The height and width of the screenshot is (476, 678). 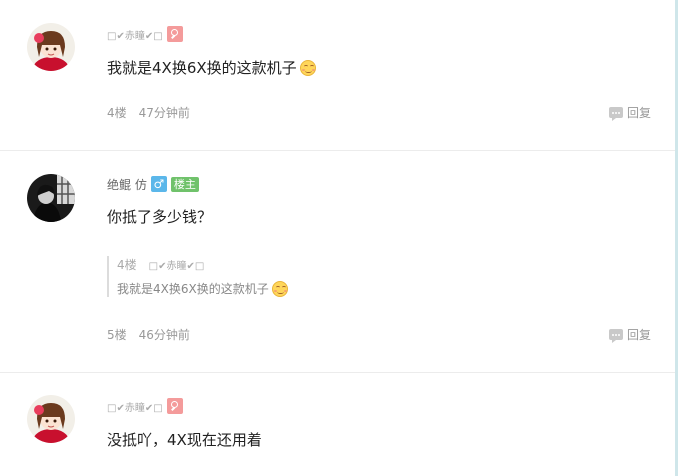 What do you see at coordinates (117, 113) in the screenshot?
I see `floor-number: 4楼` at bounding box center [117, 113].